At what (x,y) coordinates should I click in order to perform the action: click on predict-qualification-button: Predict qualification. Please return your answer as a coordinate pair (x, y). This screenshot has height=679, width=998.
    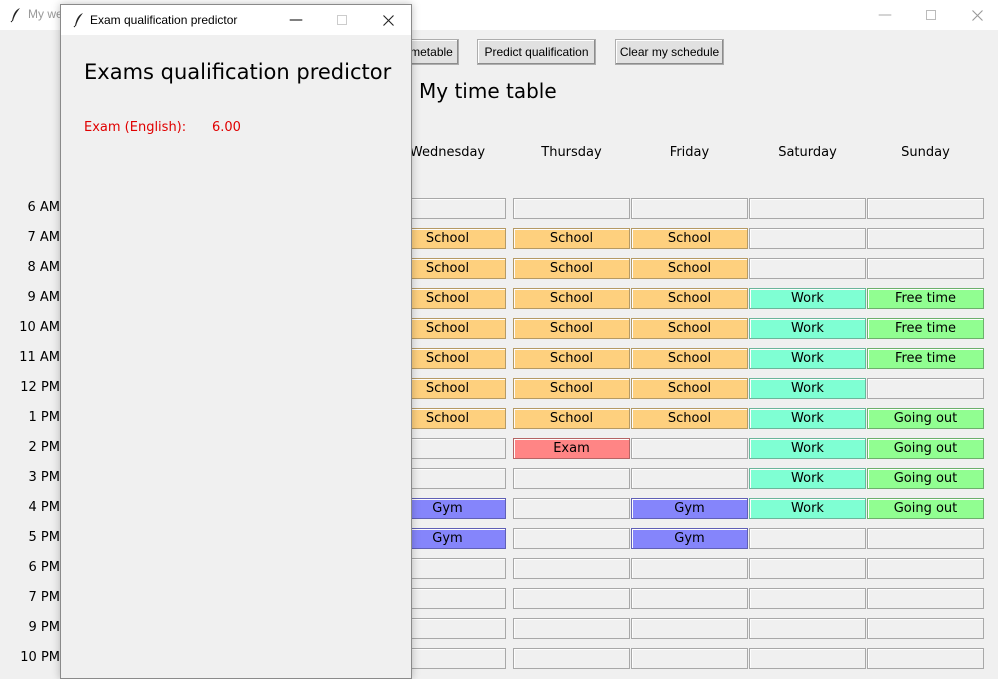
    Looking at the image, I should click on (536, 52).